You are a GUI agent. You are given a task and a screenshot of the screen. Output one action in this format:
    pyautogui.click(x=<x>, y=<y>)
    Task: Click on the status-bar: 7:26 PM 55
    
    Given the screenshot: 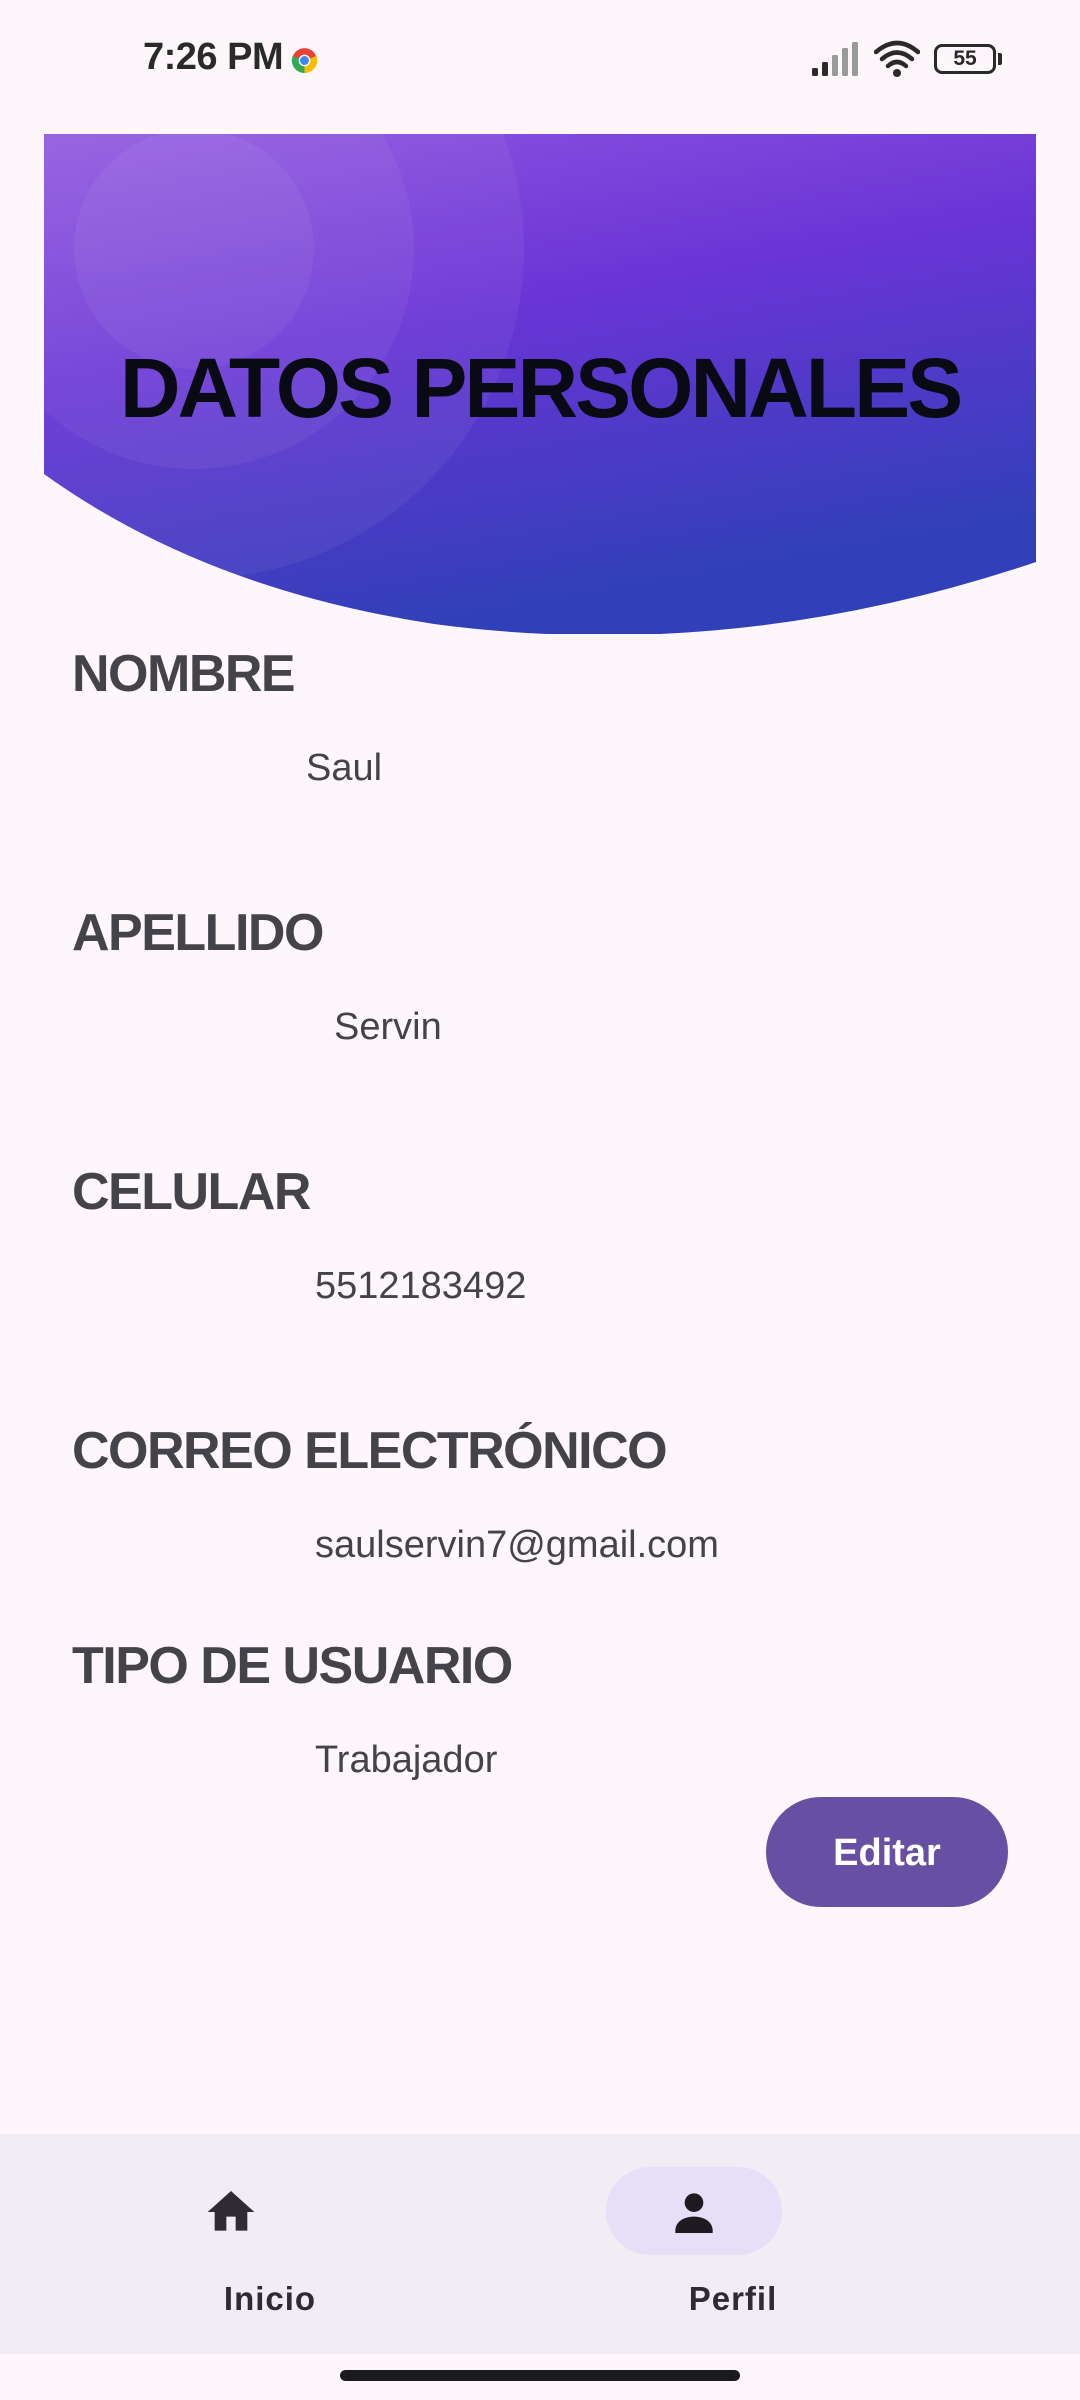 What is the action you would take?
    pyautogui.click(x=540, y=60)
    